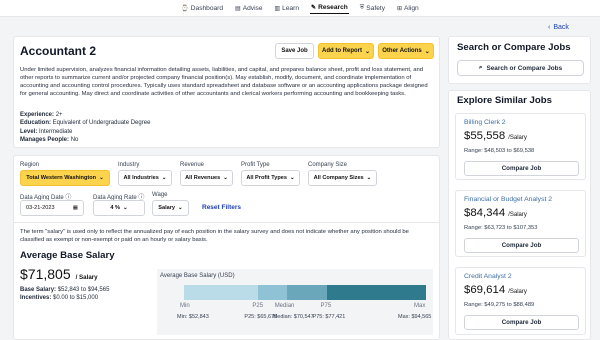 The image size is (600, 340). Describe the element at coordinates (499, 151) in the screenshot. I see `similar-job-range: Range: $48,503 to $69,538` at that location.